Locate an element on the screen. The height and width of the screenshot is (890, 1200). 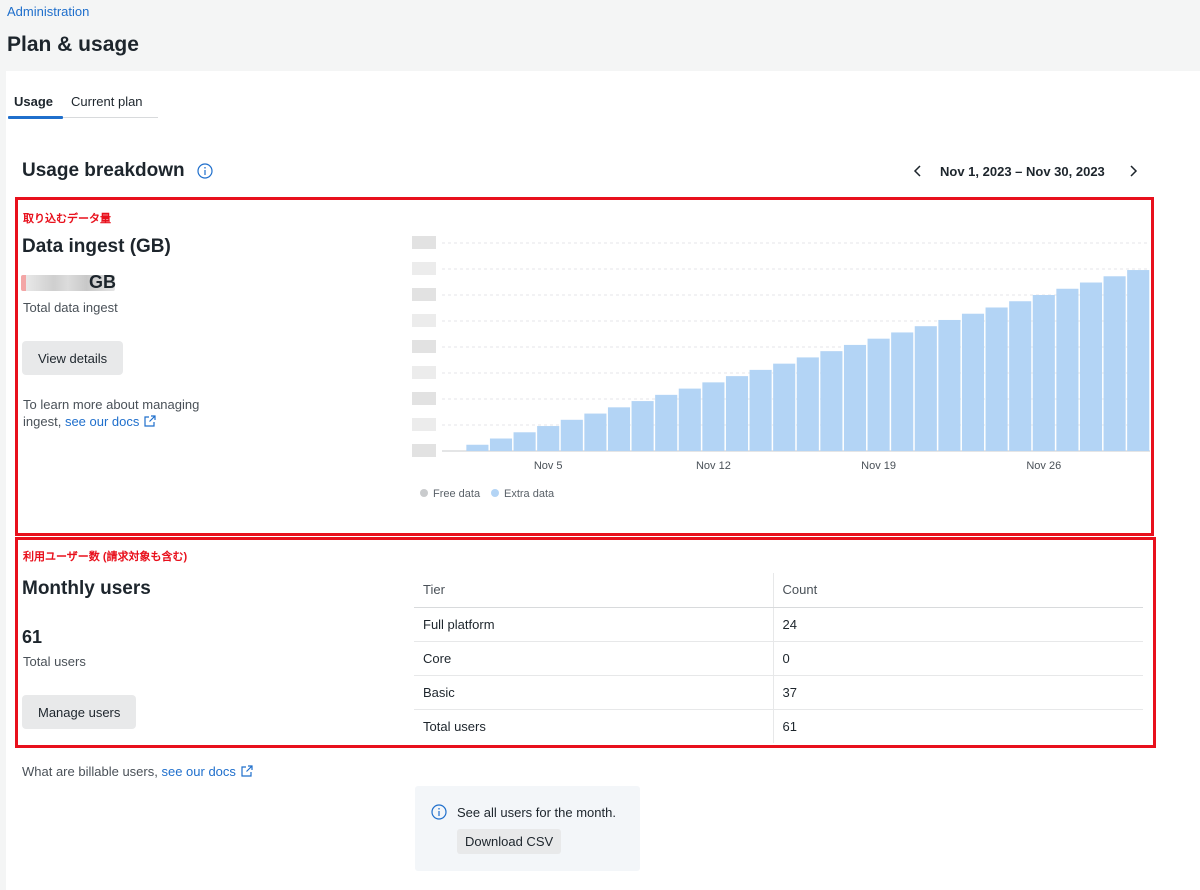
users-title: Monthly users is located at coordinates (86, 588).